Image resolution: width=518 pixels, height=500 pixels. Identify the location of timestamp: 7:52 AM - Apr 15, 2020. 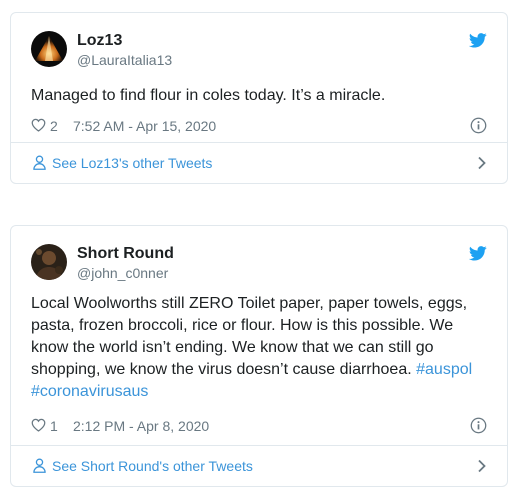
(144, 126).